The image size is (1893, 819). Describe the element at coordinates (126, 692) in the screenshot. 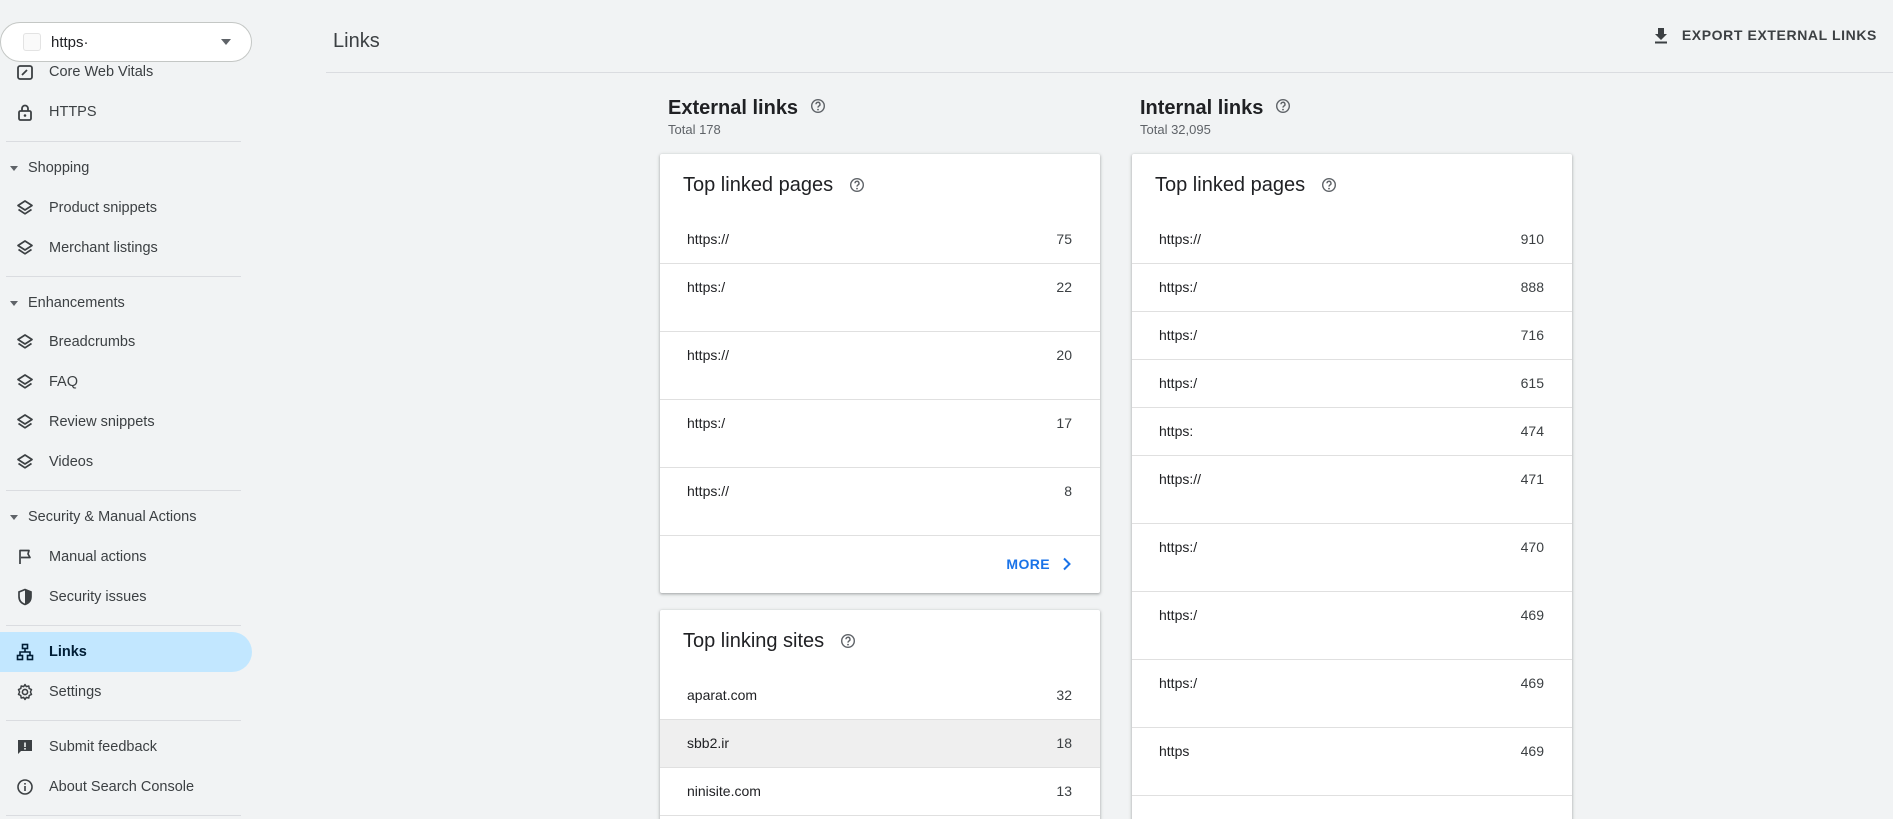

I see `sidebar-item-settings: Settings` at that location.